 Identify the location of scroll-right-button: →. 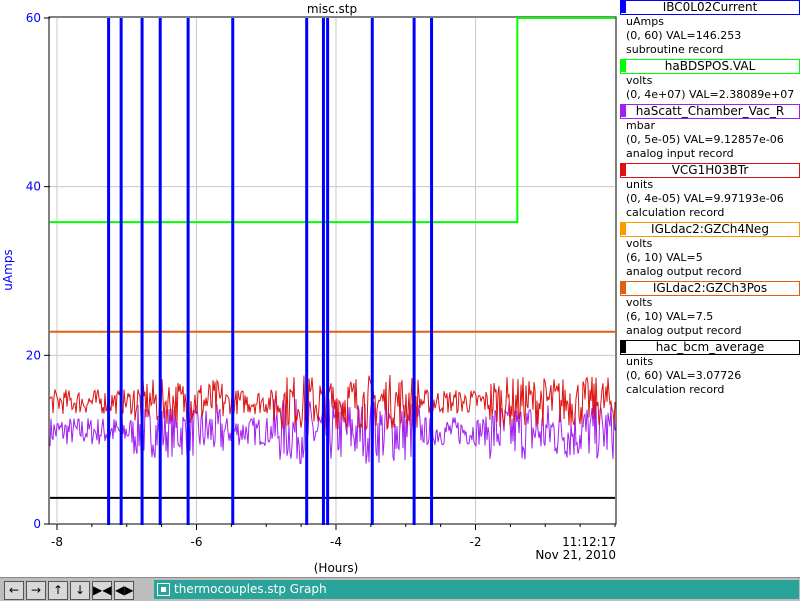
(36, 590).